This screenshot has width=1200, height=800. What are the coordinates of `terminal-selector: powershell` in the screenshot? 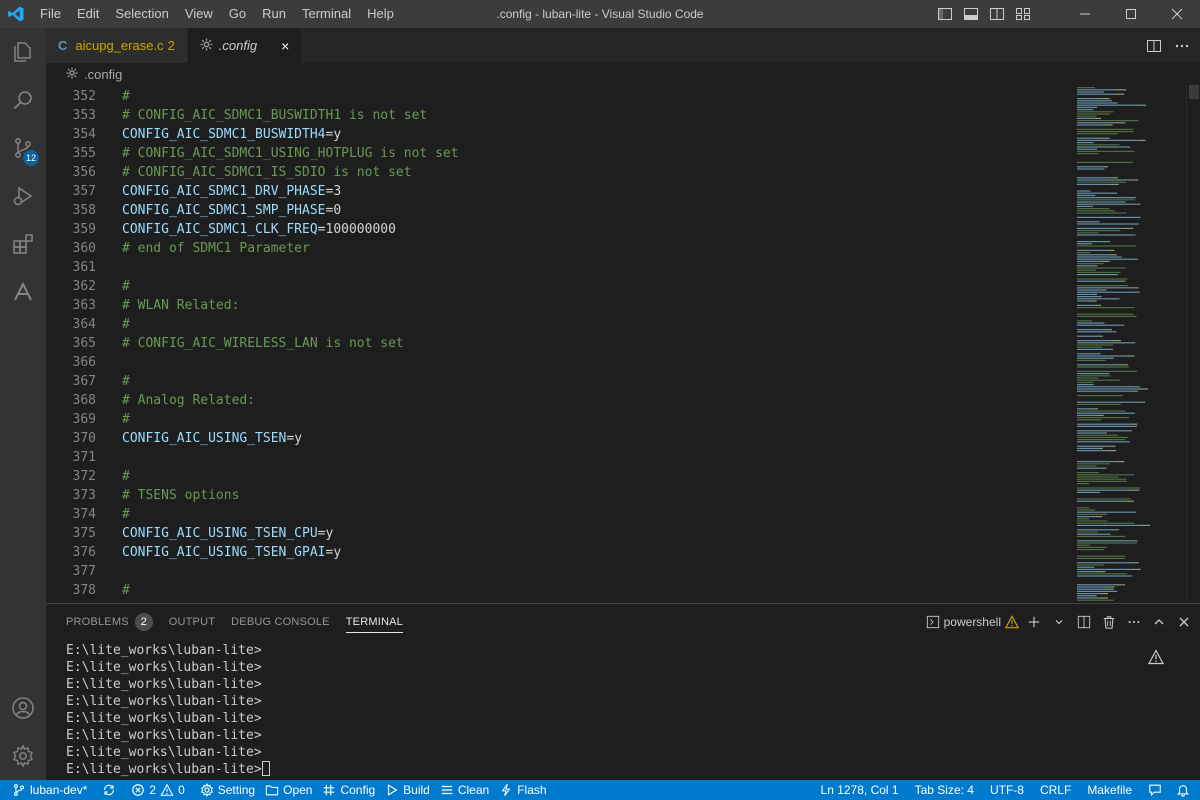 It's located at (972, 621).